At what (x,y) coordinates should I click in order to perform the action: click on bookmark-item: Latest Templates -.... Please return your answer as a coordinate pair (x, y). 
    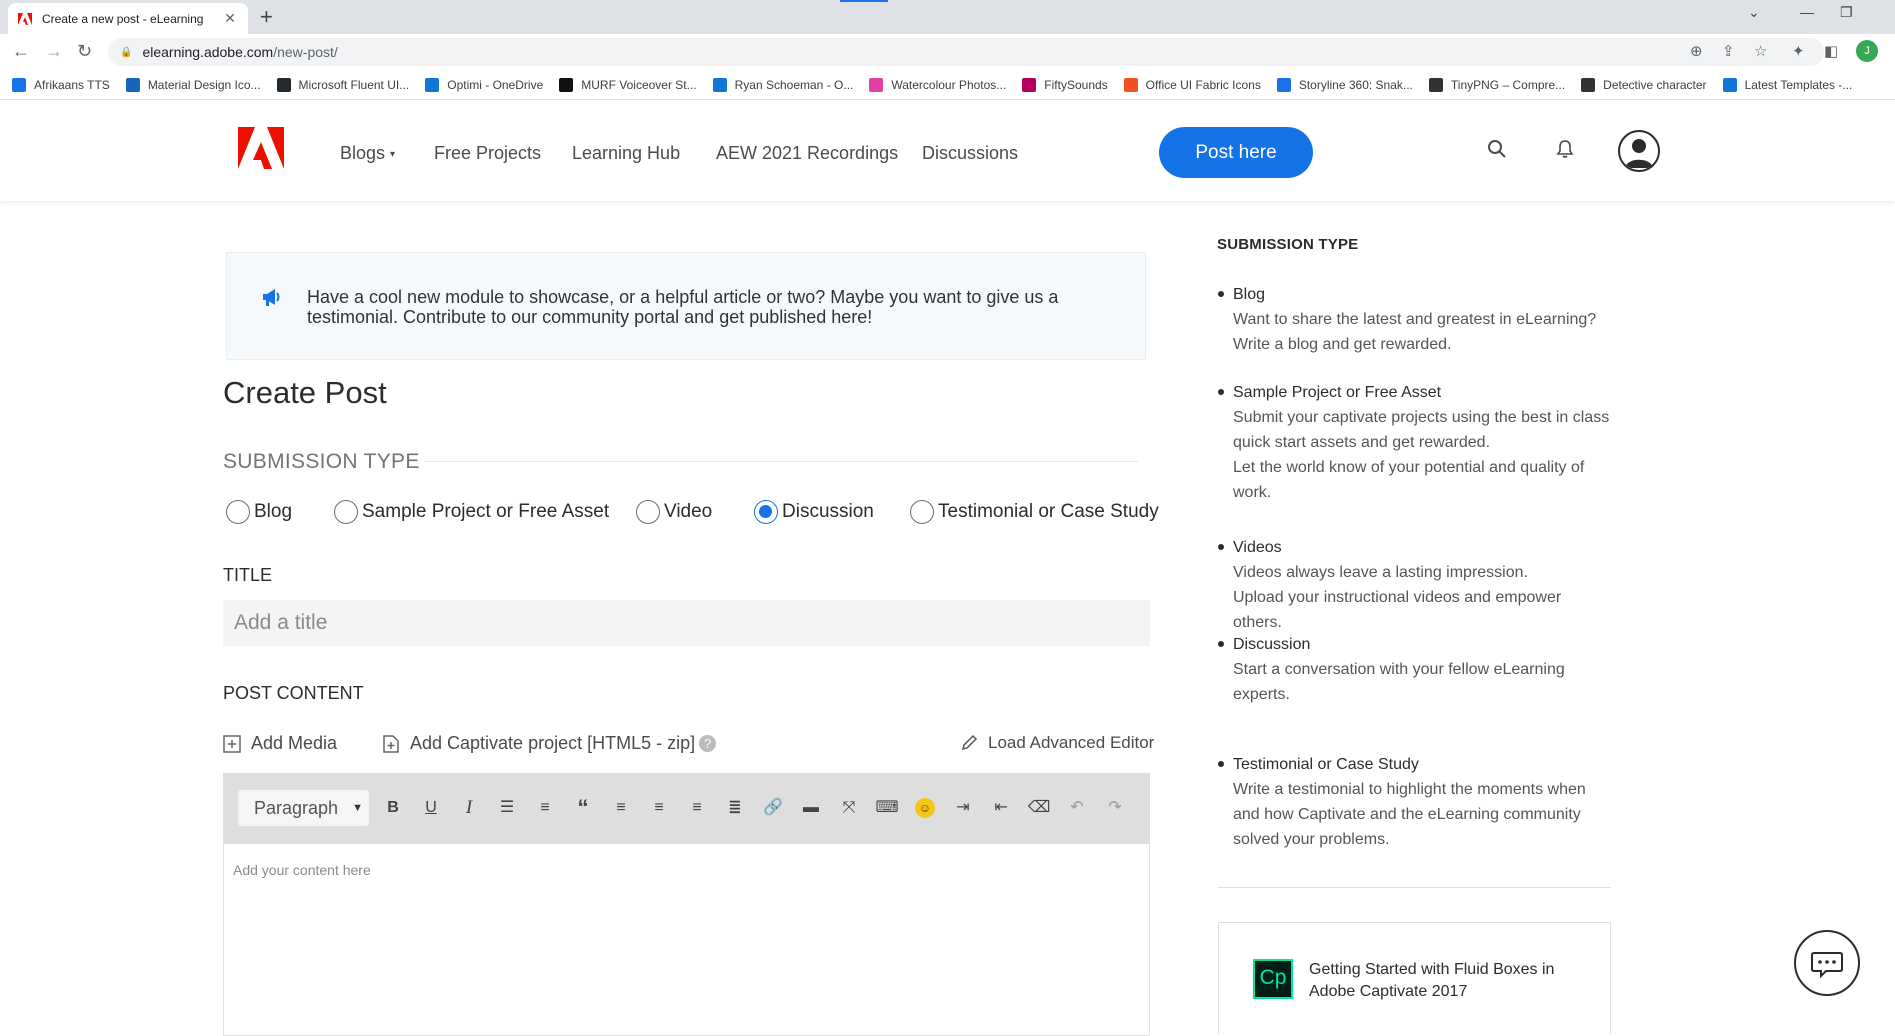
    Looking at the image, I should click on (1787, 84).